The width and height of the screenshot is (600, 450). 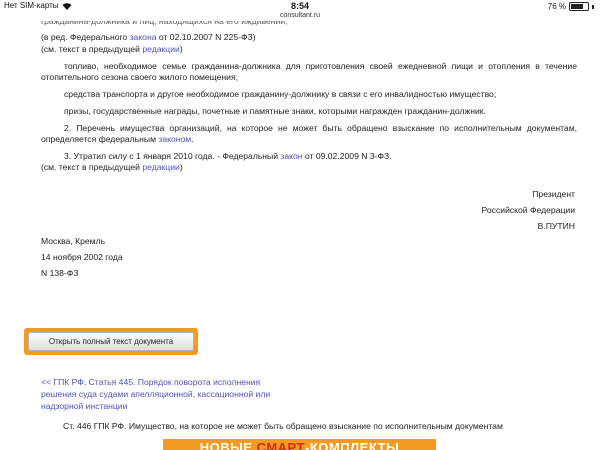 What do you see at coordinates (82, 257) in the screenshot?
I see `signing-date: 14 ноября 2002 года` at bounding box center [82, 257].